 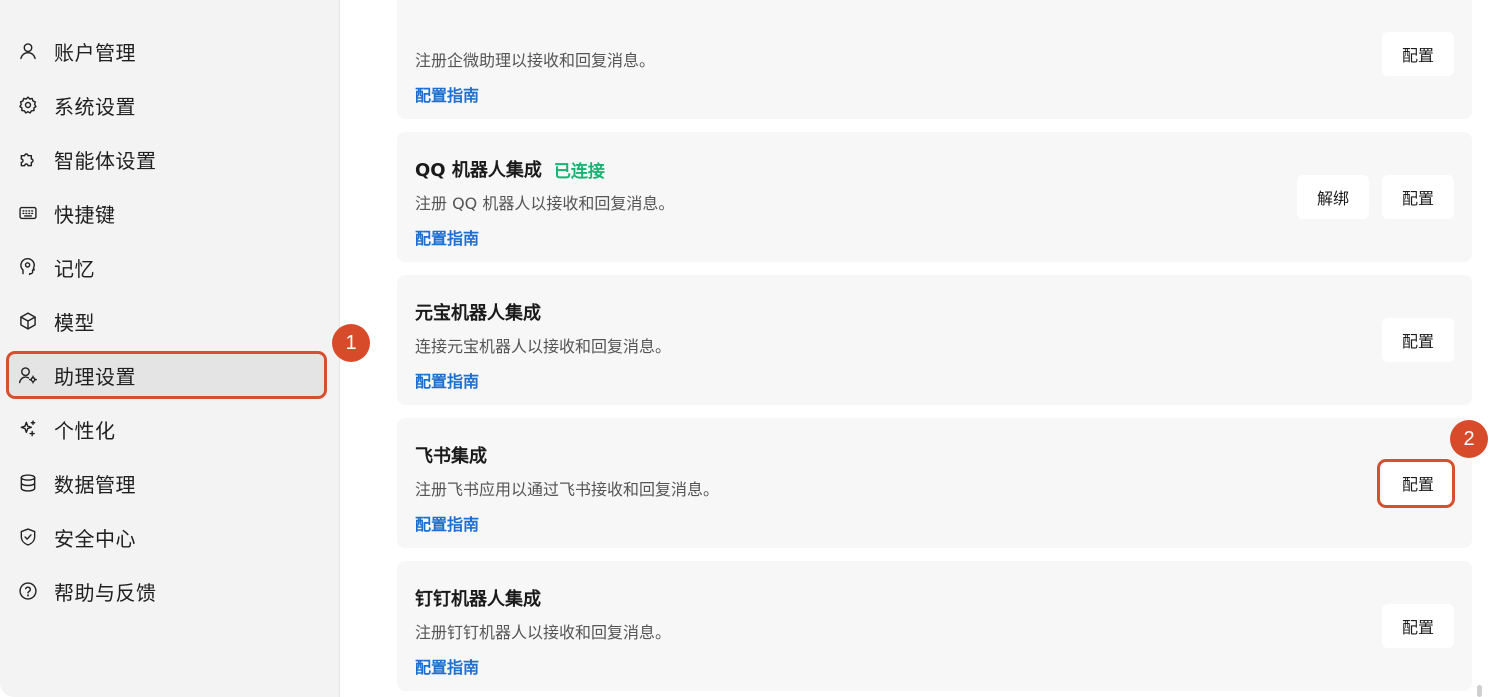 I want to click on annotation-badge-2: 2, so click(x=1469, y=439).